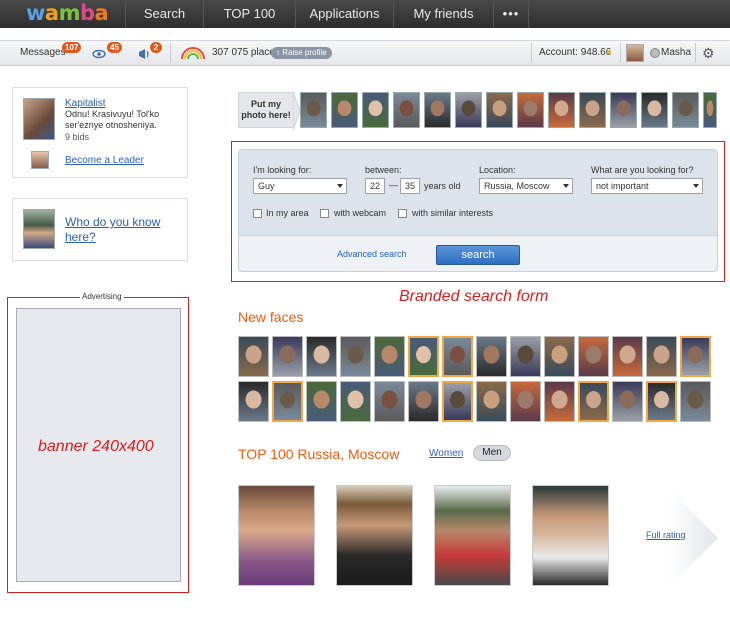  What do you see at coordinates (144, 53) in the screenshot?
I see `megaphone-icon` at bounding box center [144, 53].